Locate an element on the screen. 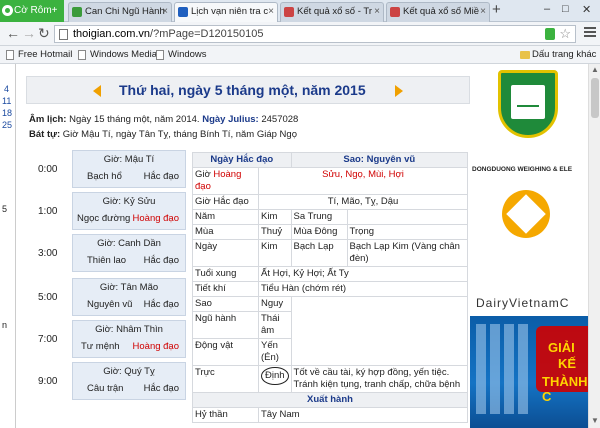 The width and height of the screenshot is (600, 428). hour-name: Tư mệnh is located at coordinates (100, 346).